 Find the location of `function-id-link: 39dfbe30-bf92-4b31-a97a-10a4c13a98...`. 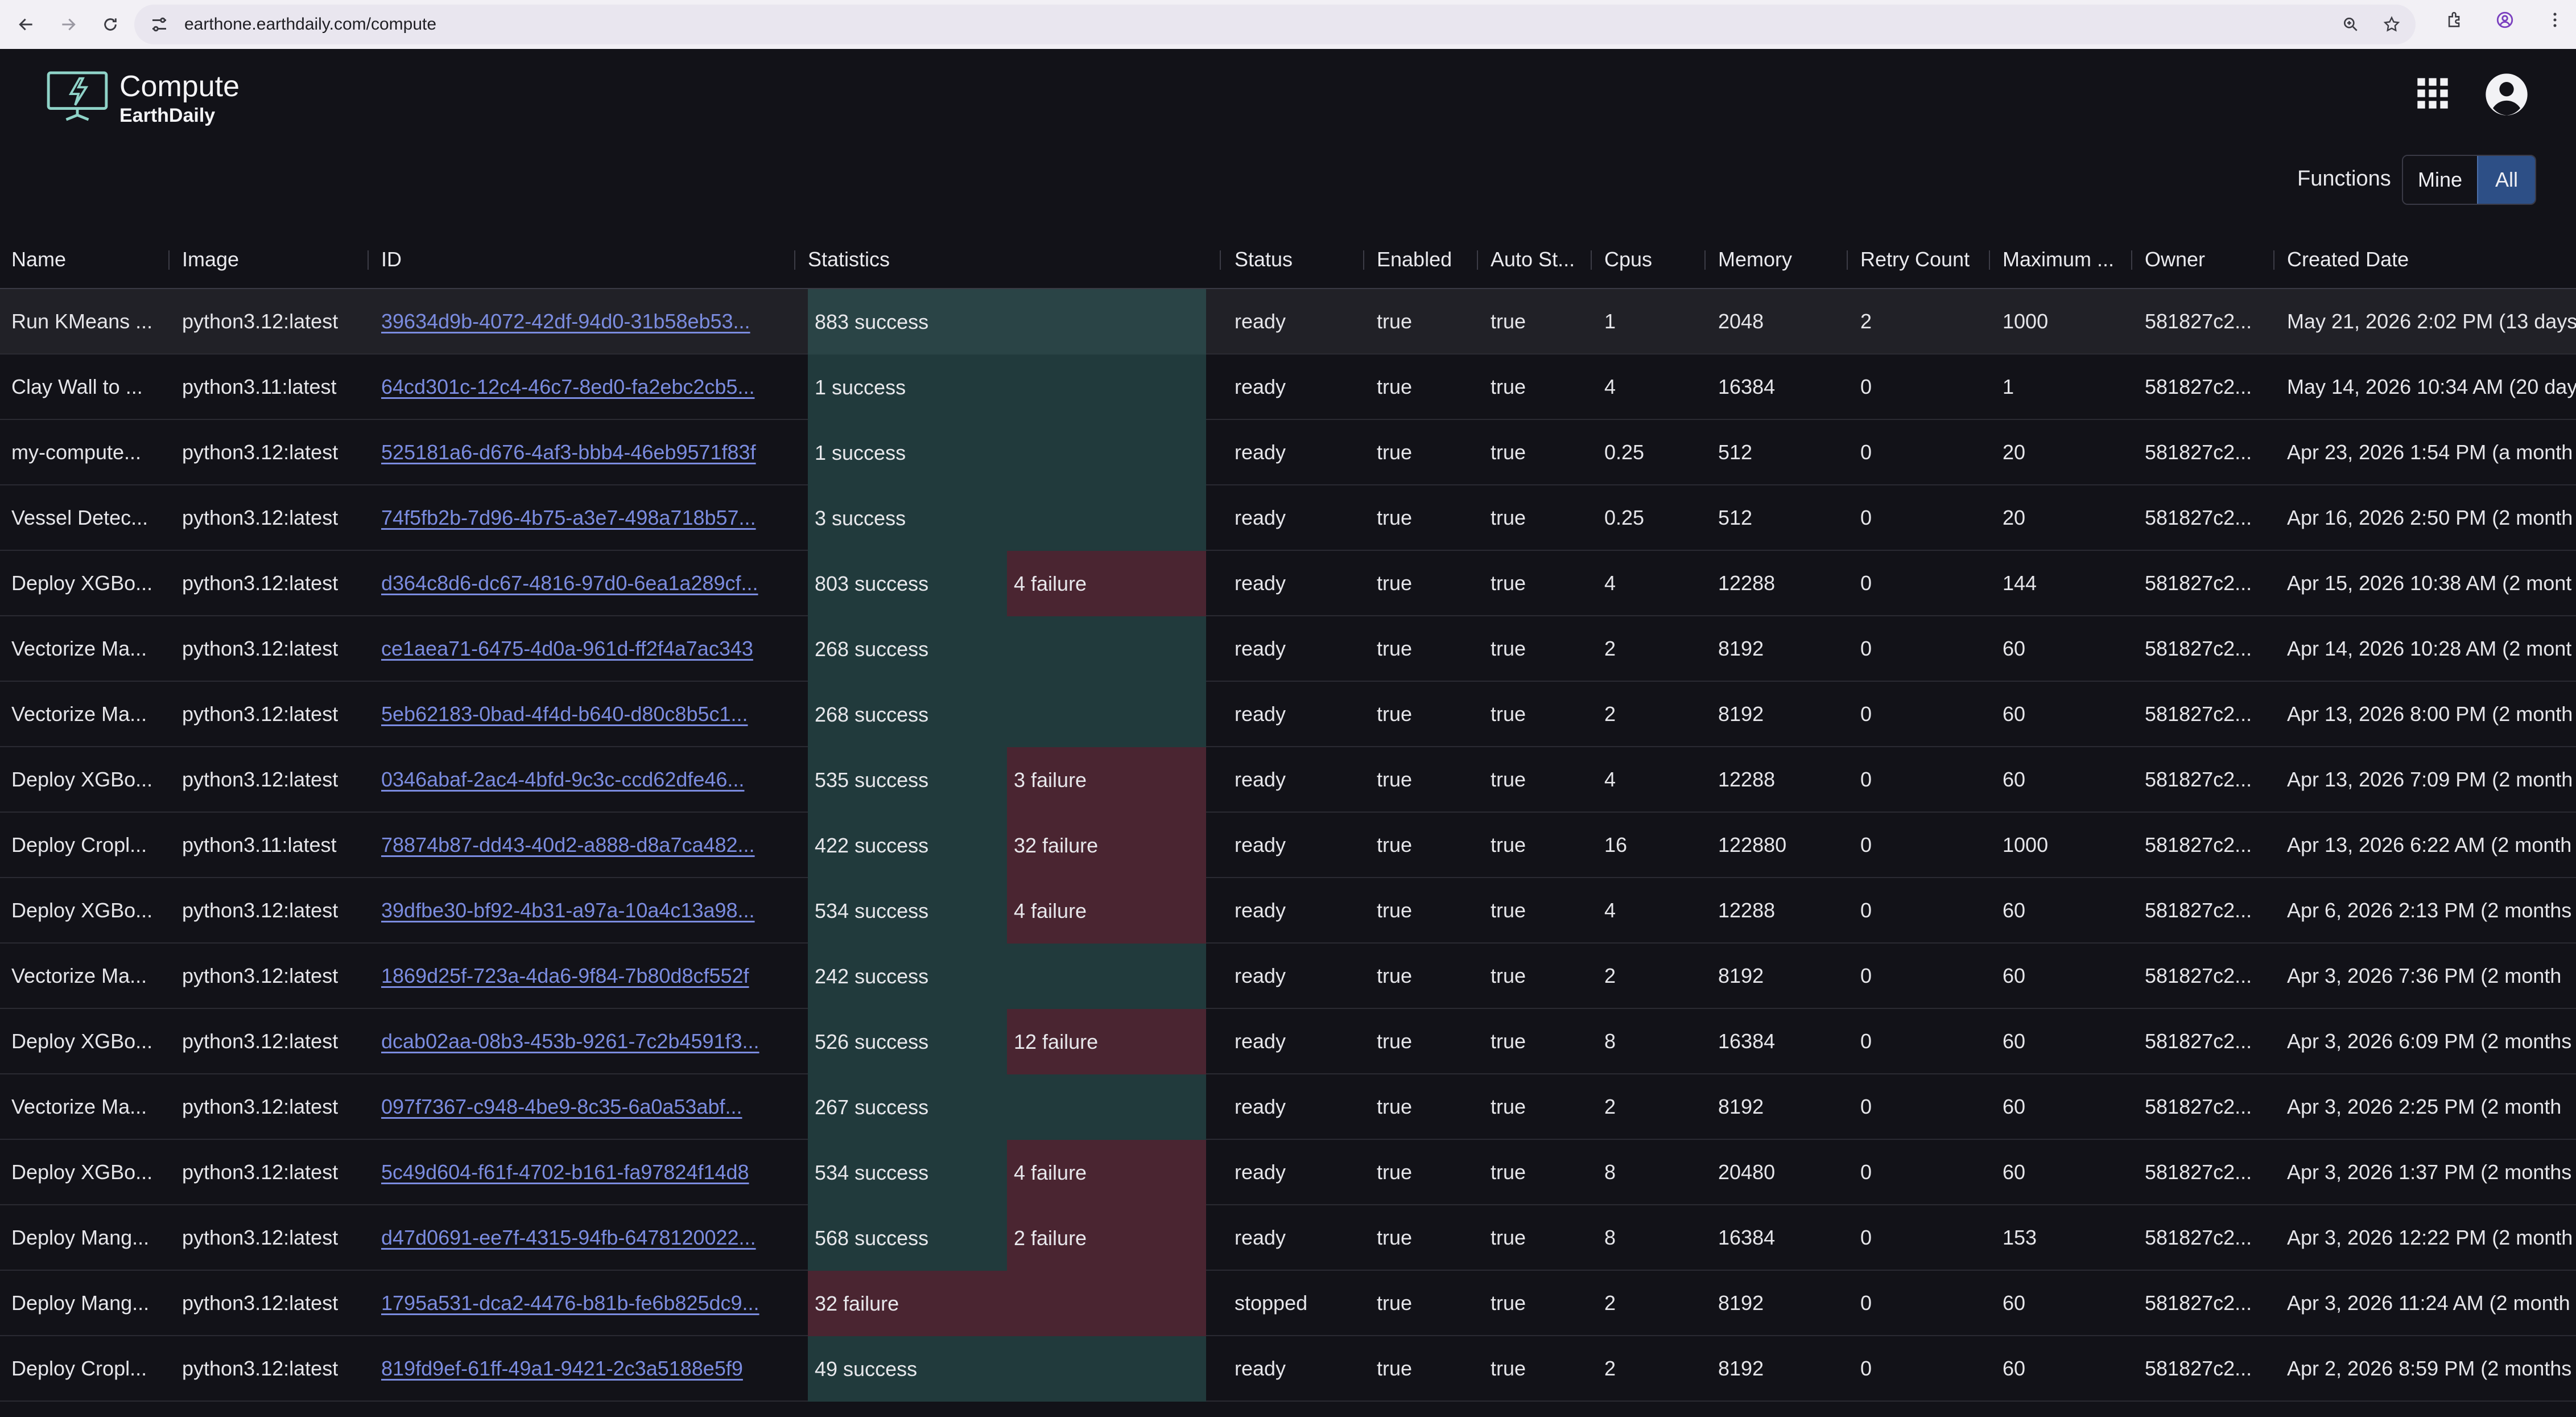

function-id-link: 39dfbe30-bf92-4b31-a97a-10a4c13a98... is located at coordinates (568, 910).